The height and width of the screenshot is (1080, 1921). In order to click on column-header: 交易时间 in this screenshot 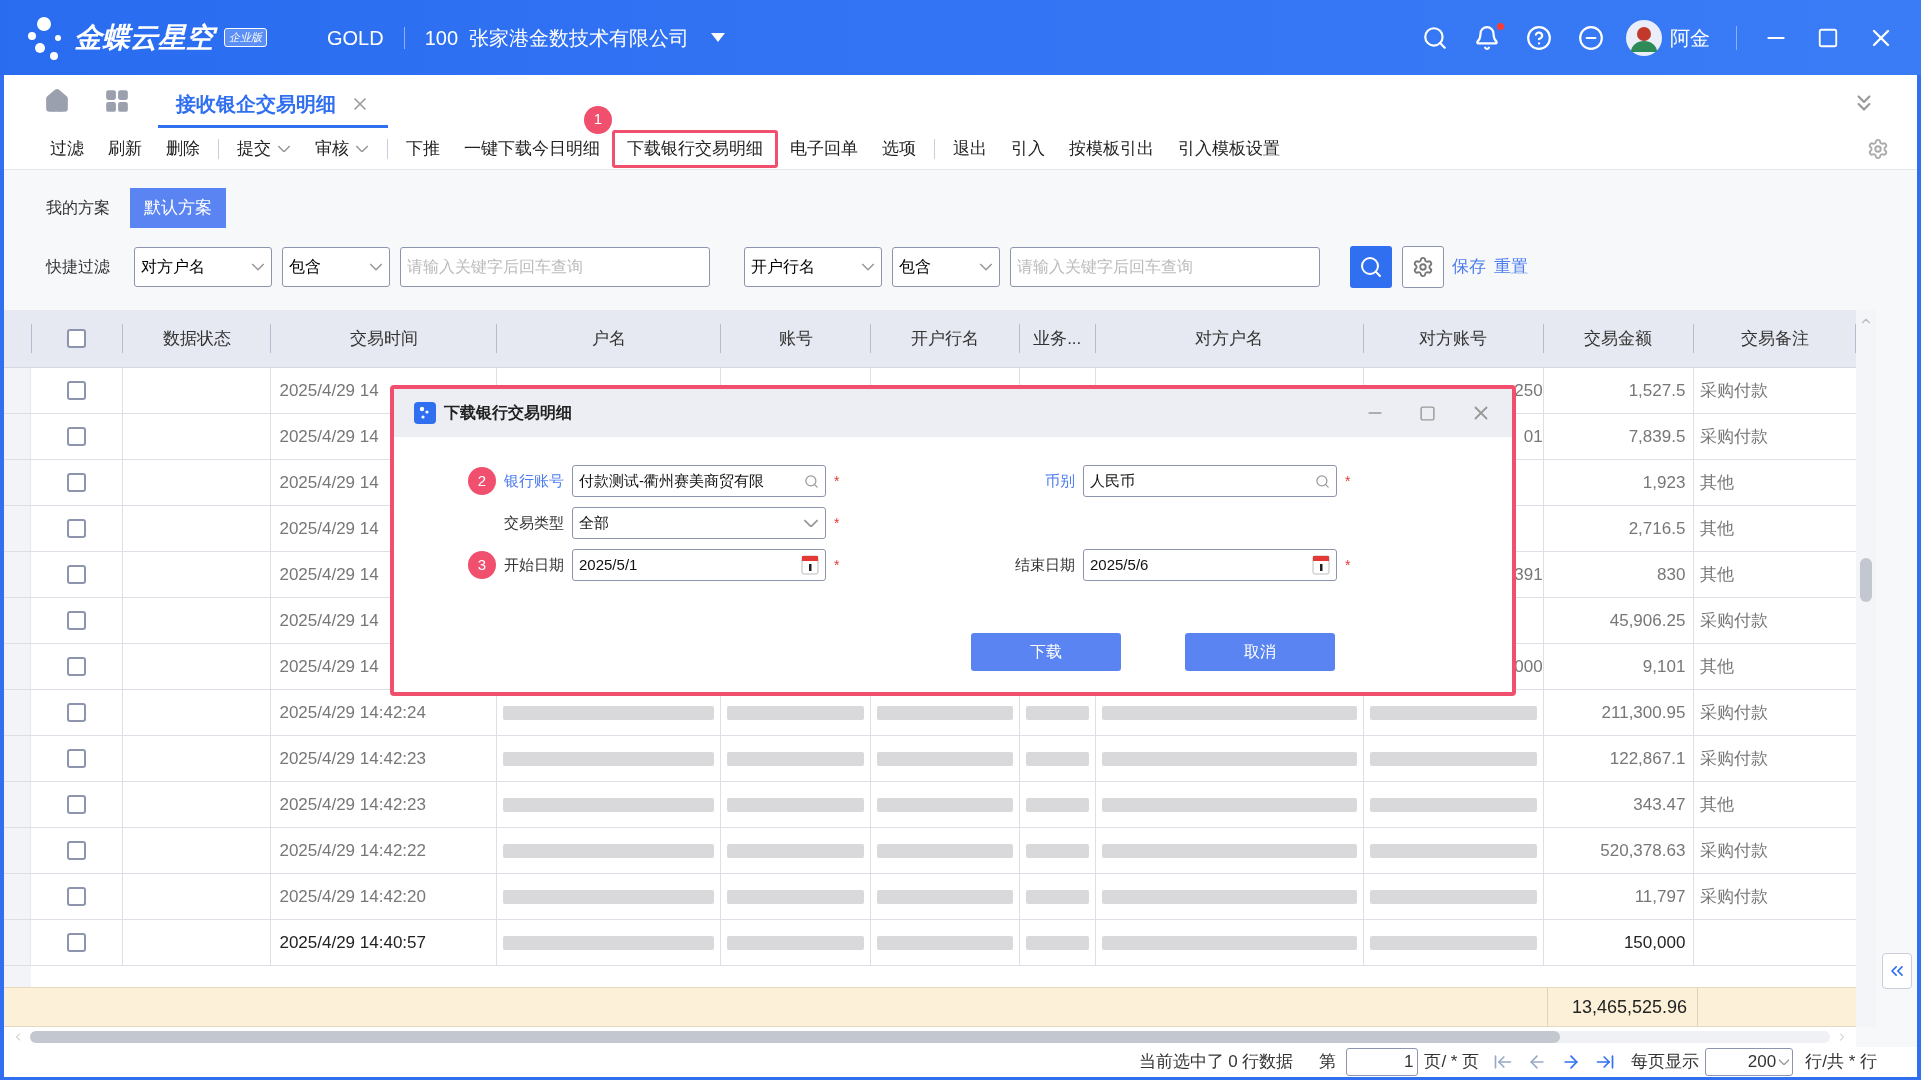, I will do `click(383, 338)`.